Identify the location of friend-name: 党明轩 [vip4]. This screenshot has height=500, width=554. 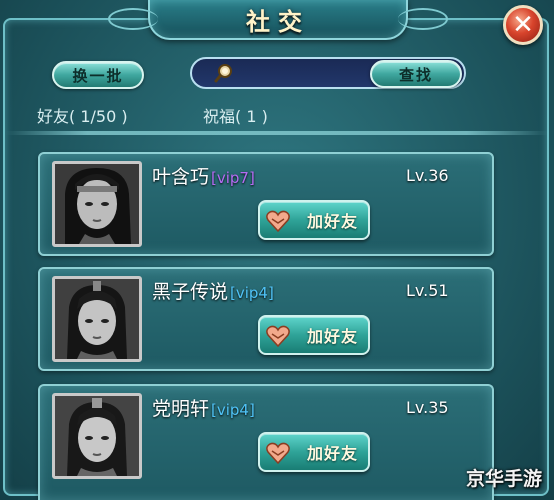
(203, 407).